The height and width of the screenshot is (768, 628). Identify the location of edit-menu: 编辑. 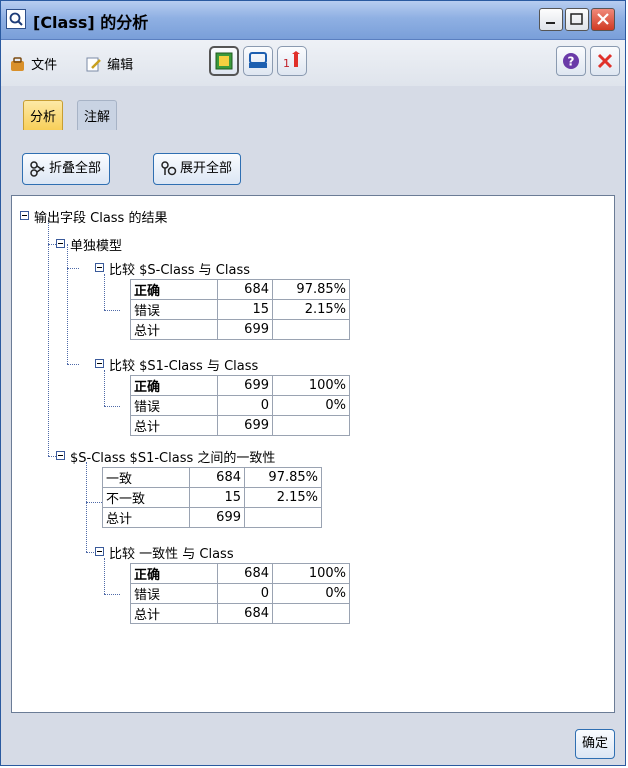
(109, 63).